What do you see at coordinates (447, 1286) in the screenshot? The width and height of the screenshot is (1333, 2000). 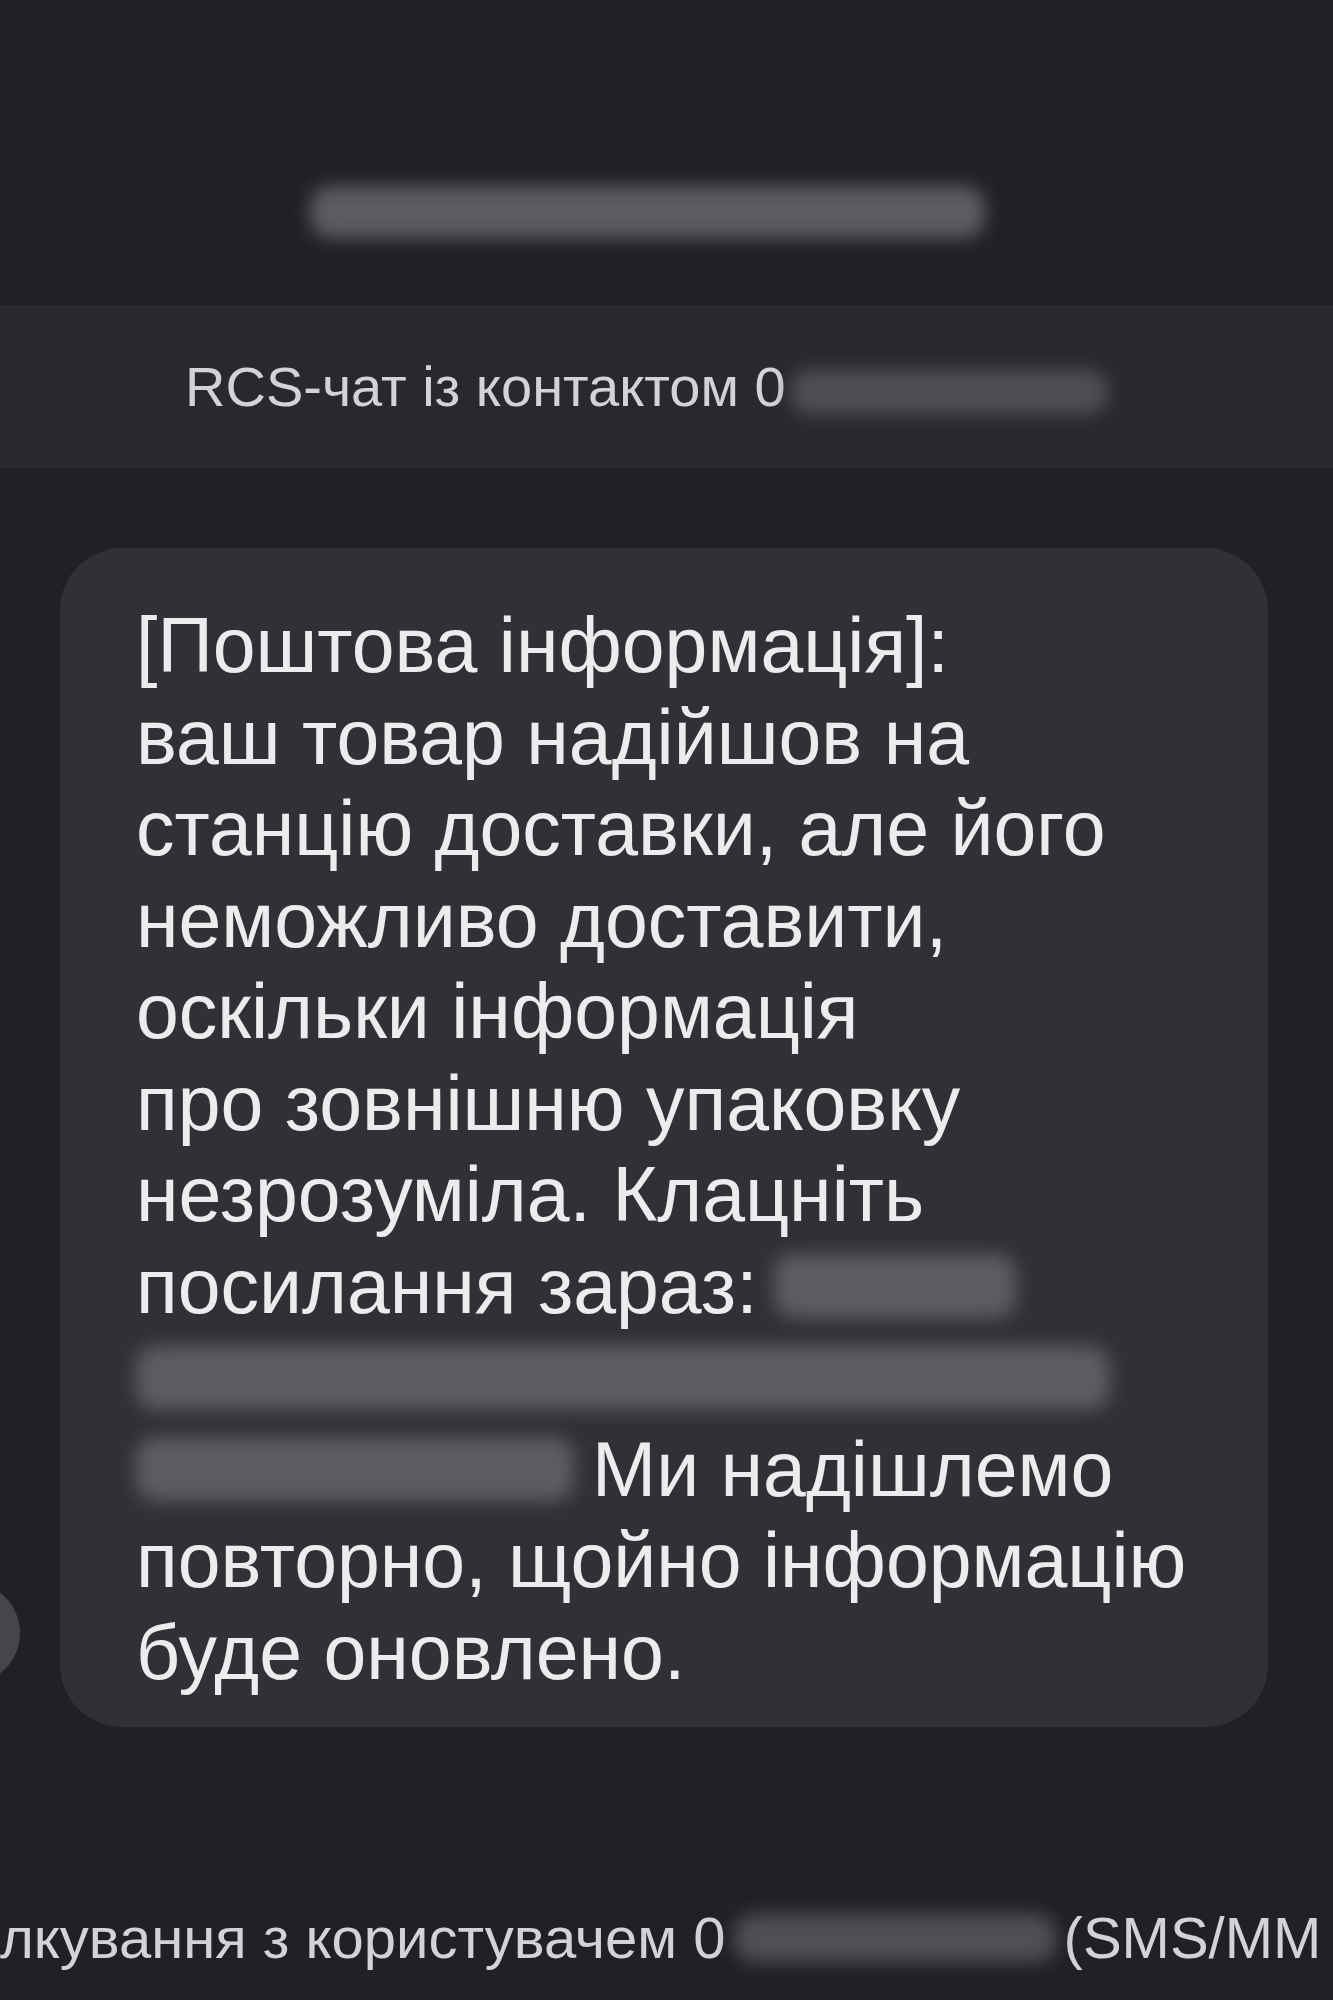 I see `message-text: посилання зараз:` at bounding box center [447, 1286].